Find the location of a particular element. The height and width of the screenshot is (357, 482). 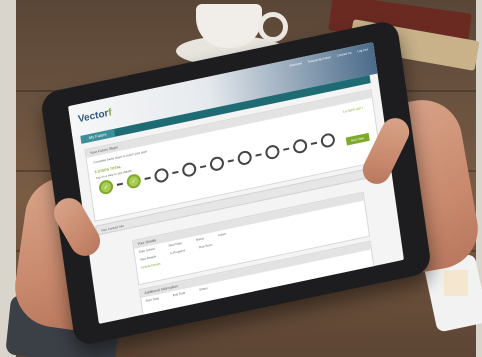

logo-text: Vector is located at coordinates (93, 117).